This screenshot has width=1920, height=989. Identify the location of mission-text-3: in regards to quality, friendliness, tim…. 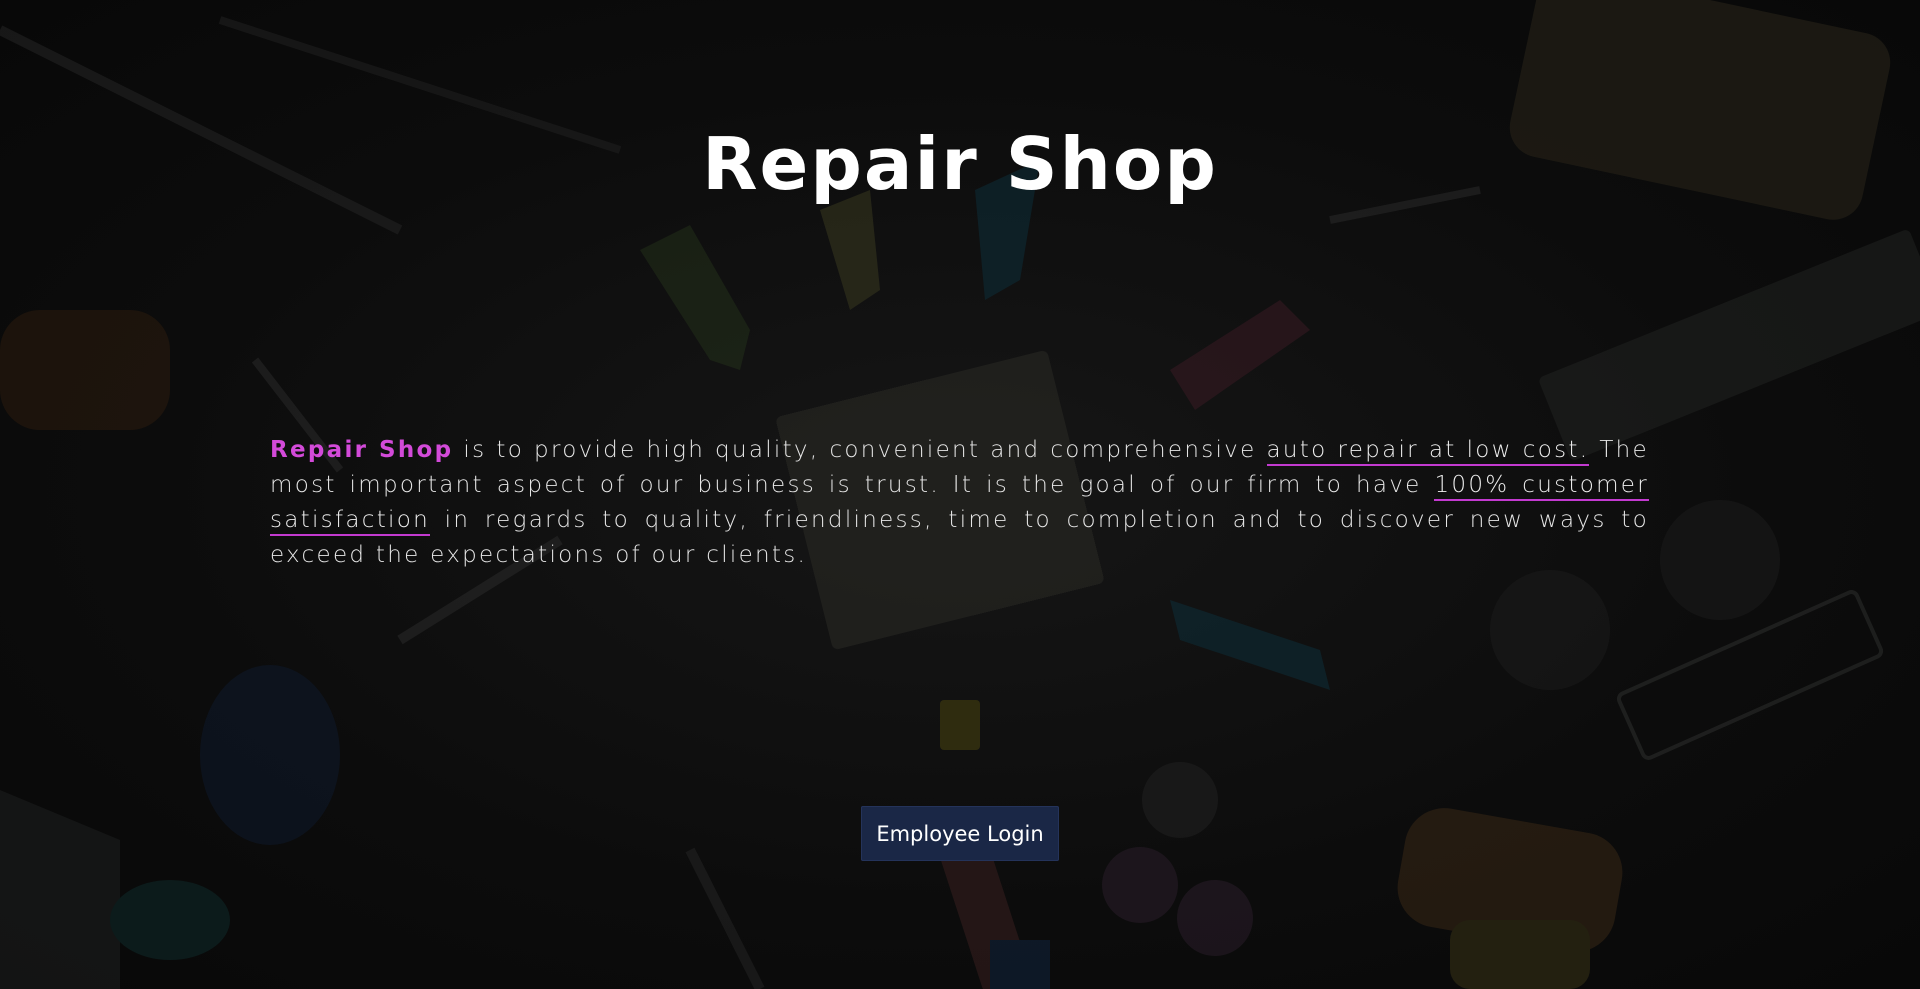
(959, 537).